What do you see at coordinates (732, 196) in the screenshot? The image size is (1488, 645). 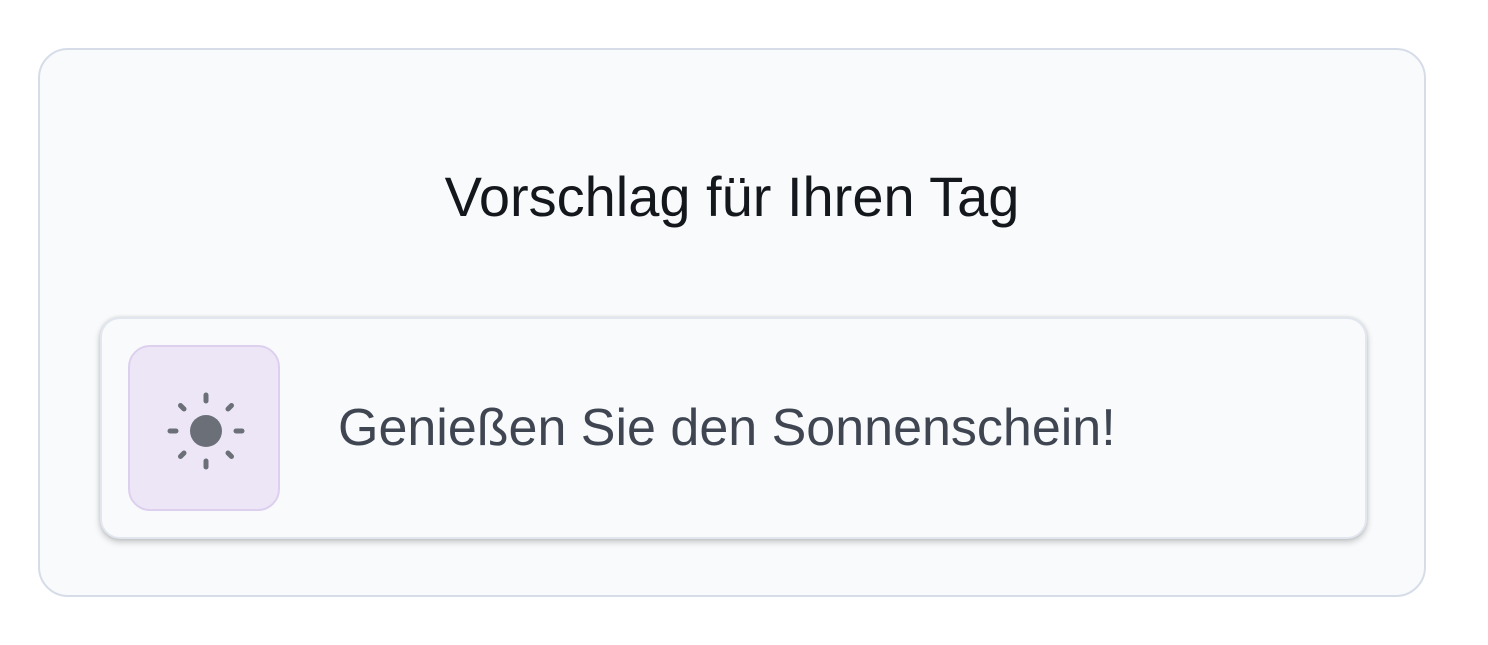 I see `card-title: Vorschlag für Ihren Tag` at bounding box center [732, 196].